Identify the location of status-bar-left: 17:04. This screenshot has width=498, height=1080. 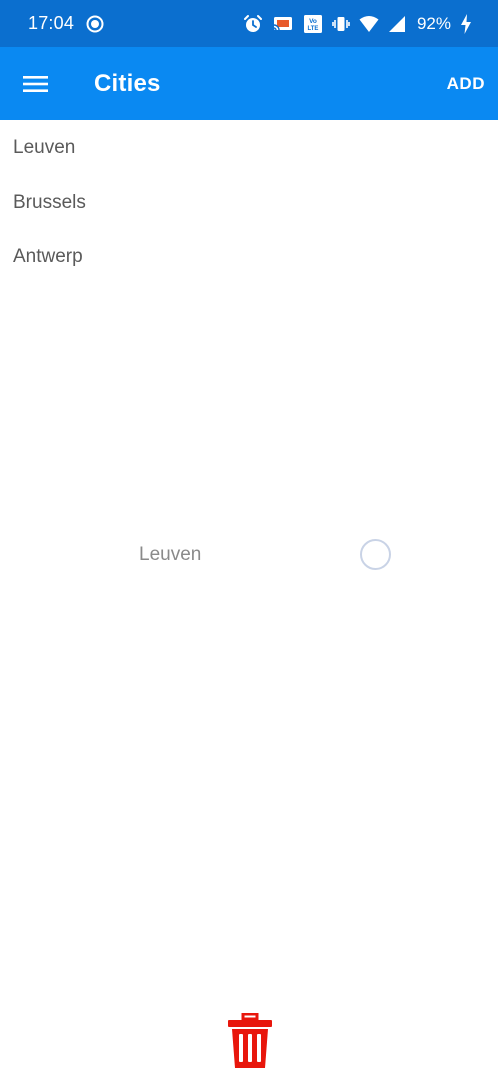
(66, 23).